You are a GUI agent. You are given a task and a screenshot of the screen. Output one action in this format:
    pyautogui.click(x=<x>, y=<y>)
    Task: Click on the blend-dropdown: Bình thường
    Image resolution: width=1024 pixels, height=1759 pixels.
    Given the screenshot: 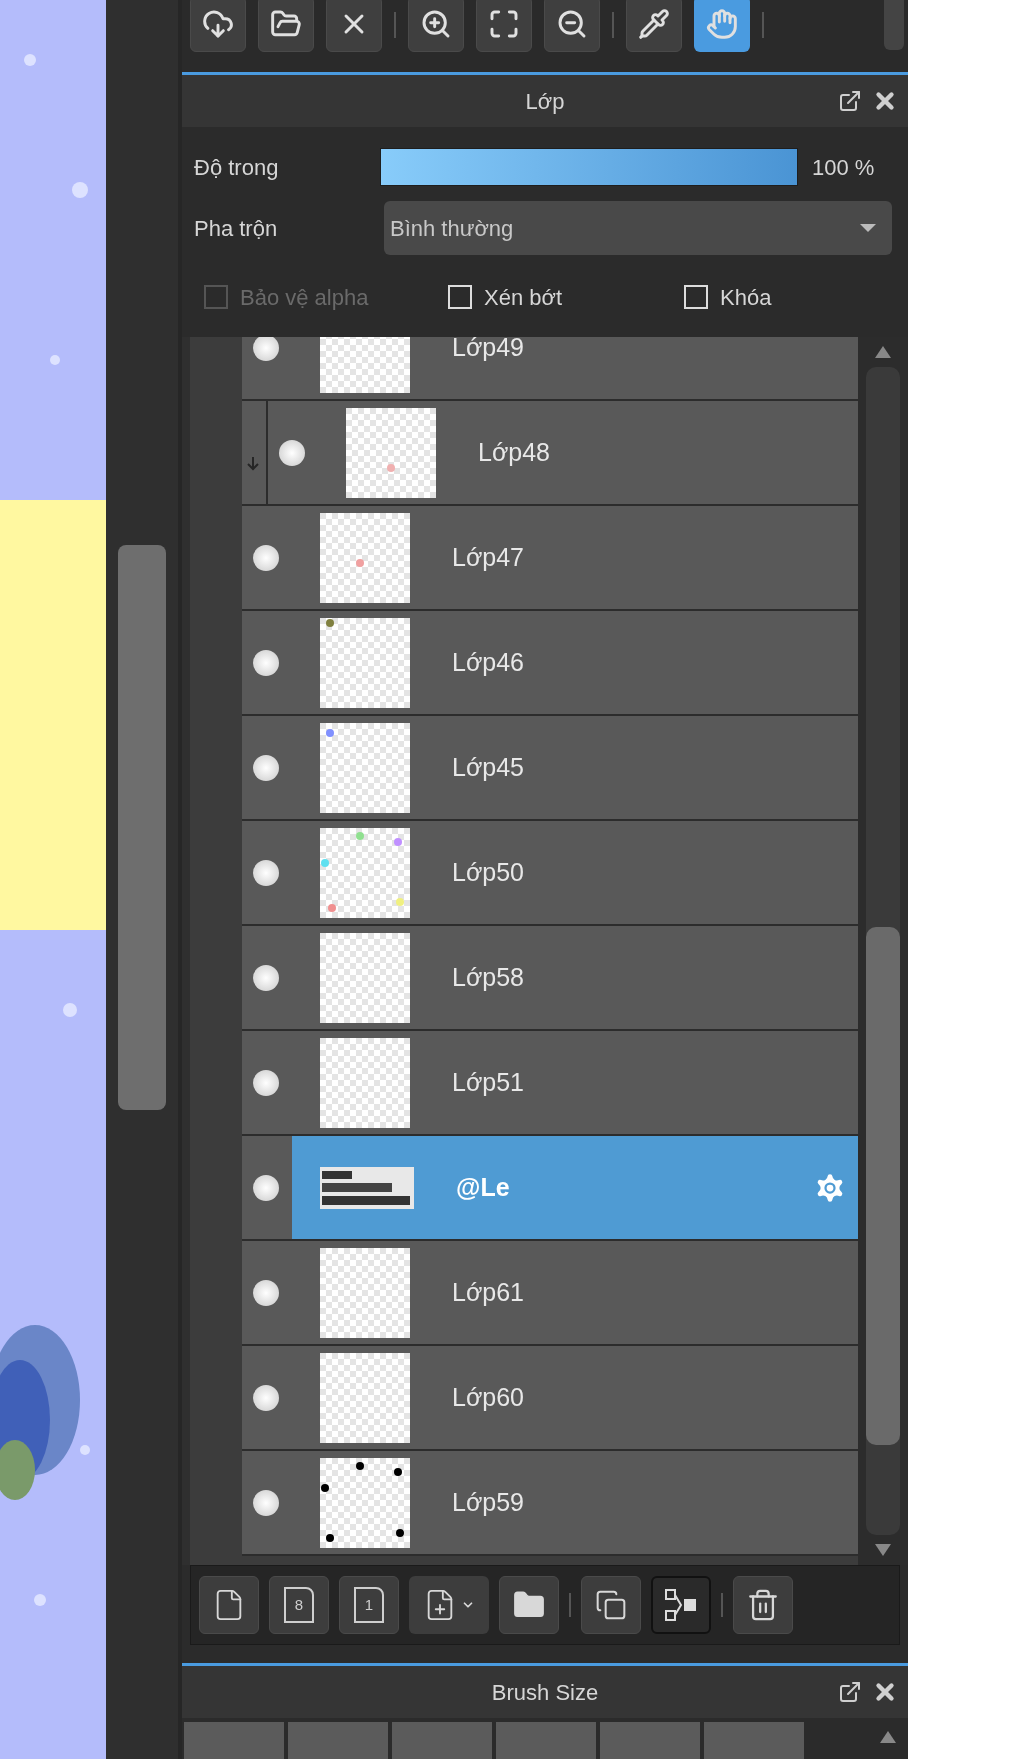 What is the action you would take?
    pyautogui.click(x=638, y=228)
    